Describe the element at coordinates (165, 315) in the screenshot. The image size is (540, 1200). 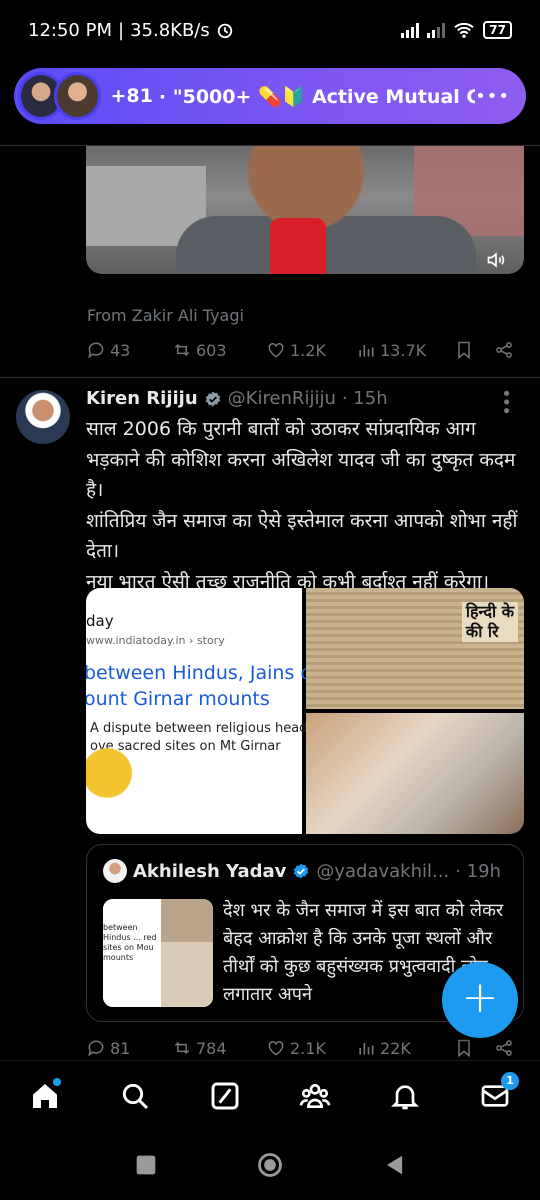
I see `video-attribution: From Zakir Ali Tyagi` at that location.